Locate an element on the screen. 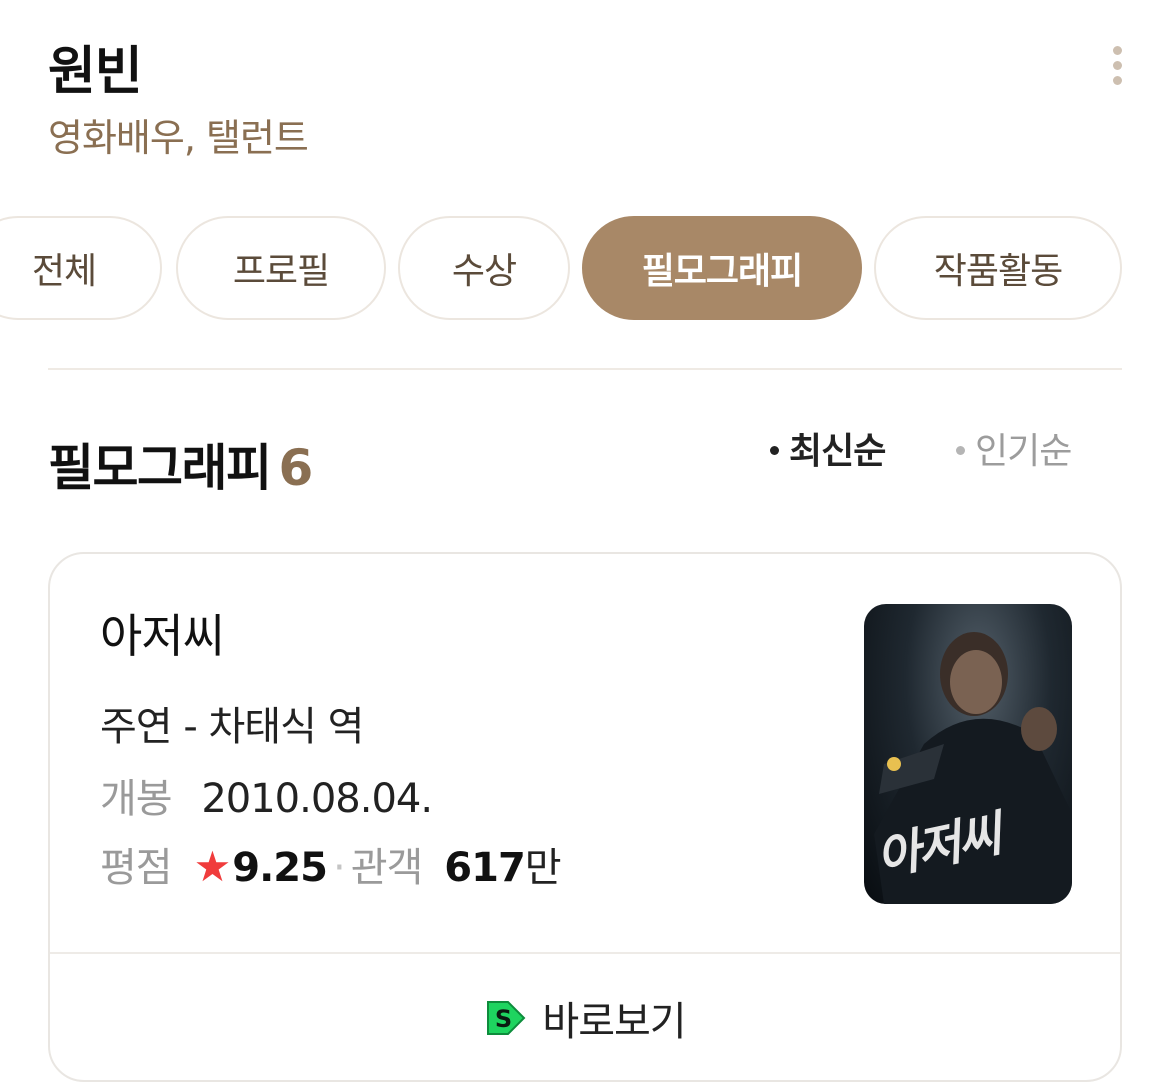  audience-label: 관객 is located at coordinates (387, 868).